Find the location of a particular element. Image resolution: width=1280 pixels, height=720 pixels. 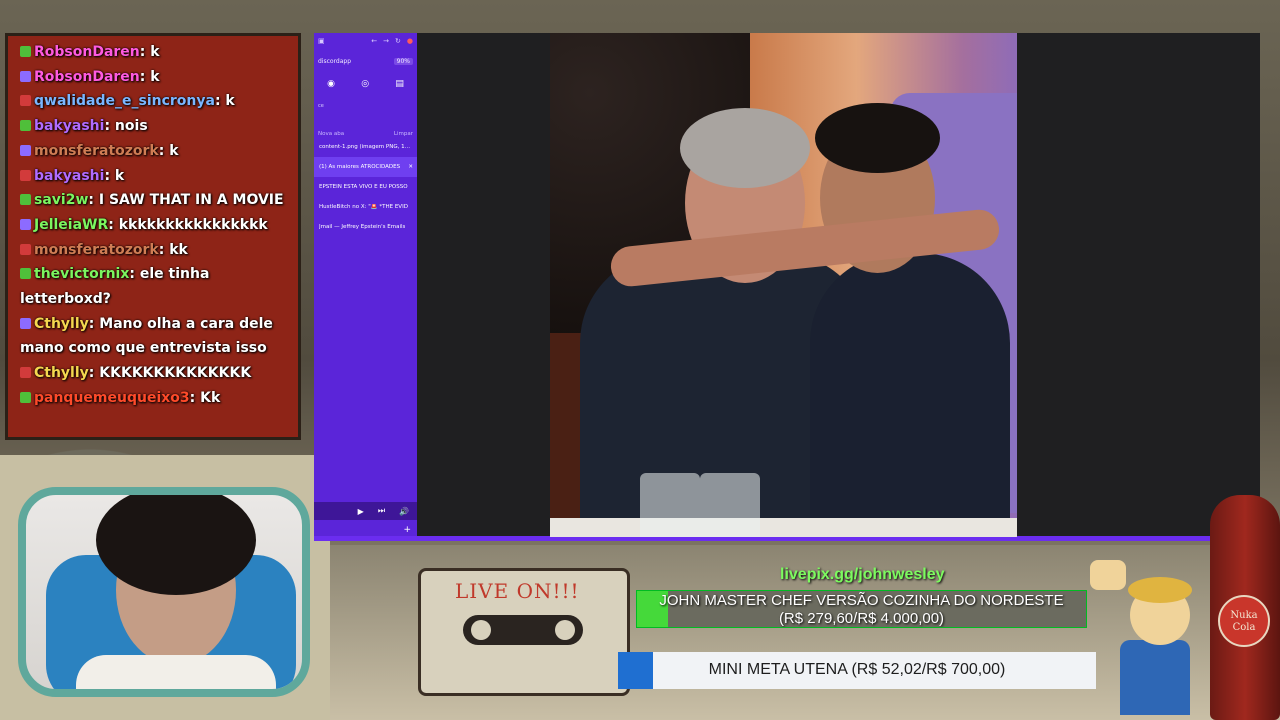

chat-username: thevictornix is located at coordinates (81, 274).